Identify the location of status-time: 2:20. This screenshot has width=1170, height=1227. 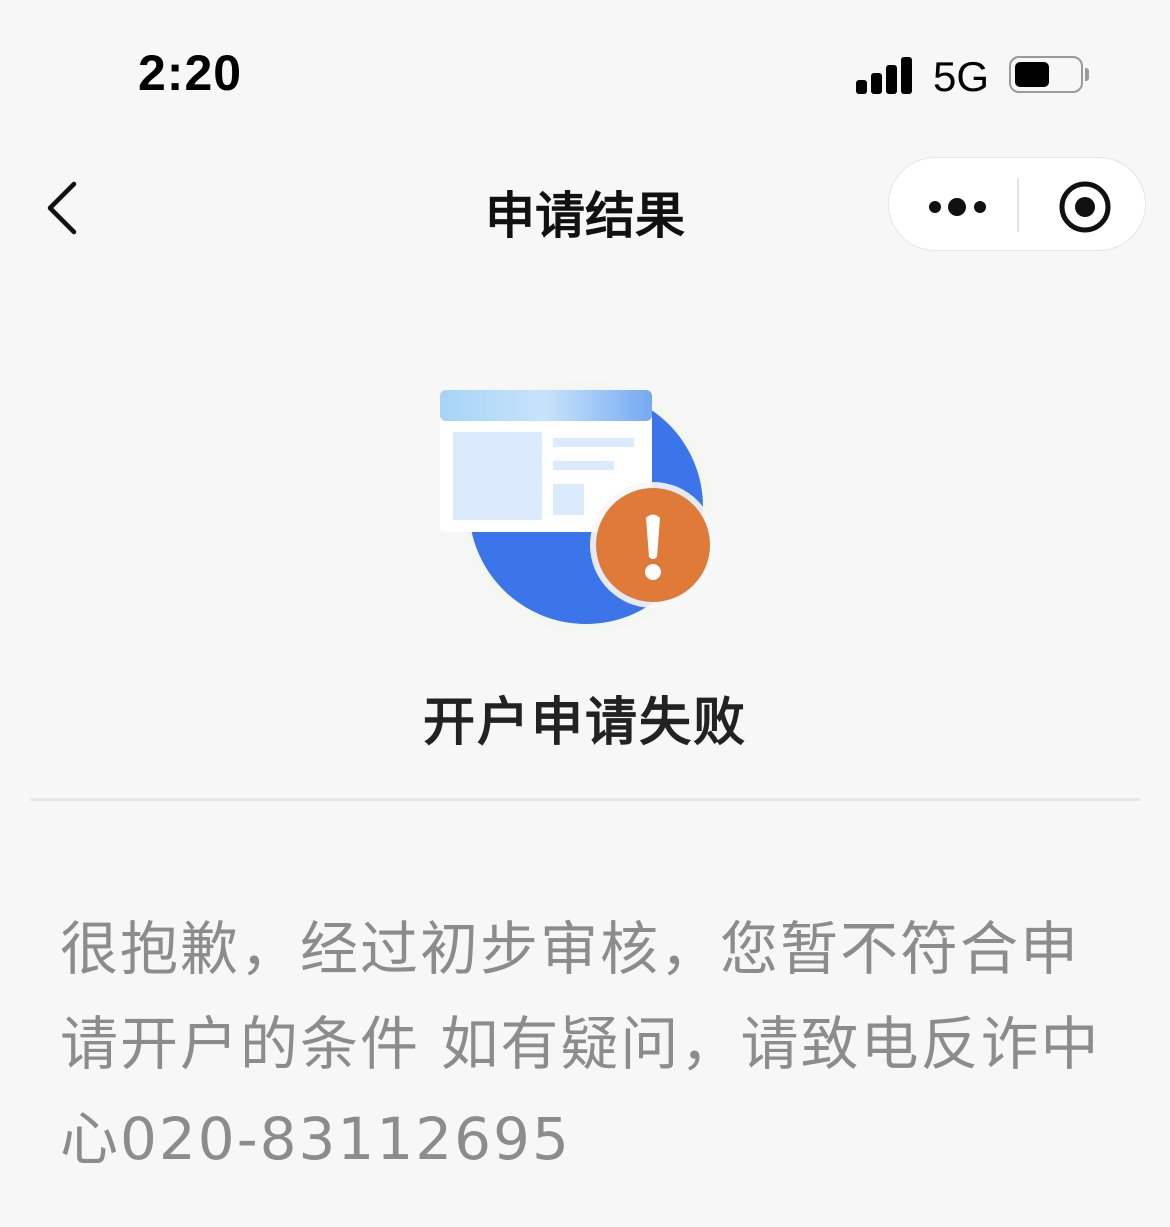
(190, 73).